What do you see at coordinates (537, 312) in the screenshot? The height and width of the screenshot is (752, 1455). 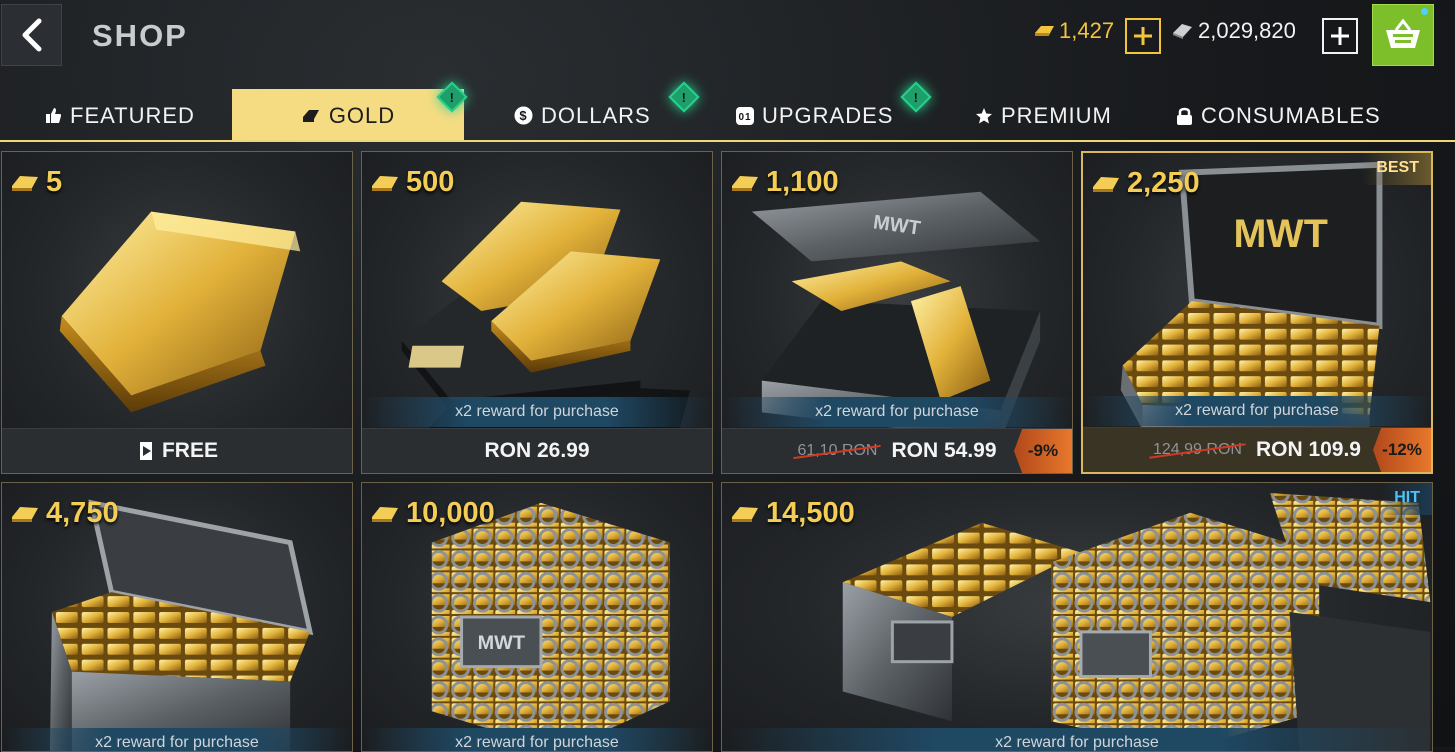 I see `offer-card-500-gold: 500 x2 reward for purchase RON 26.99` at bounding box center [537, 312].